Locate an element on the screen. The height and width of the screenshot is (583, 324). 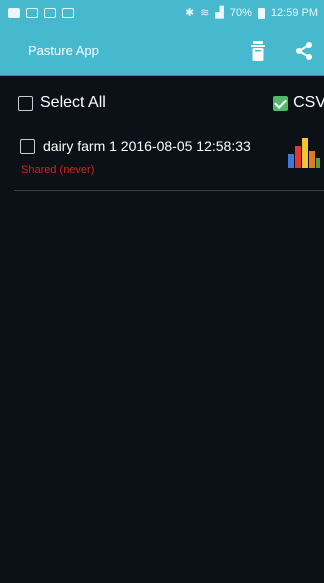
app-actions is located at coordinates (281, 51).